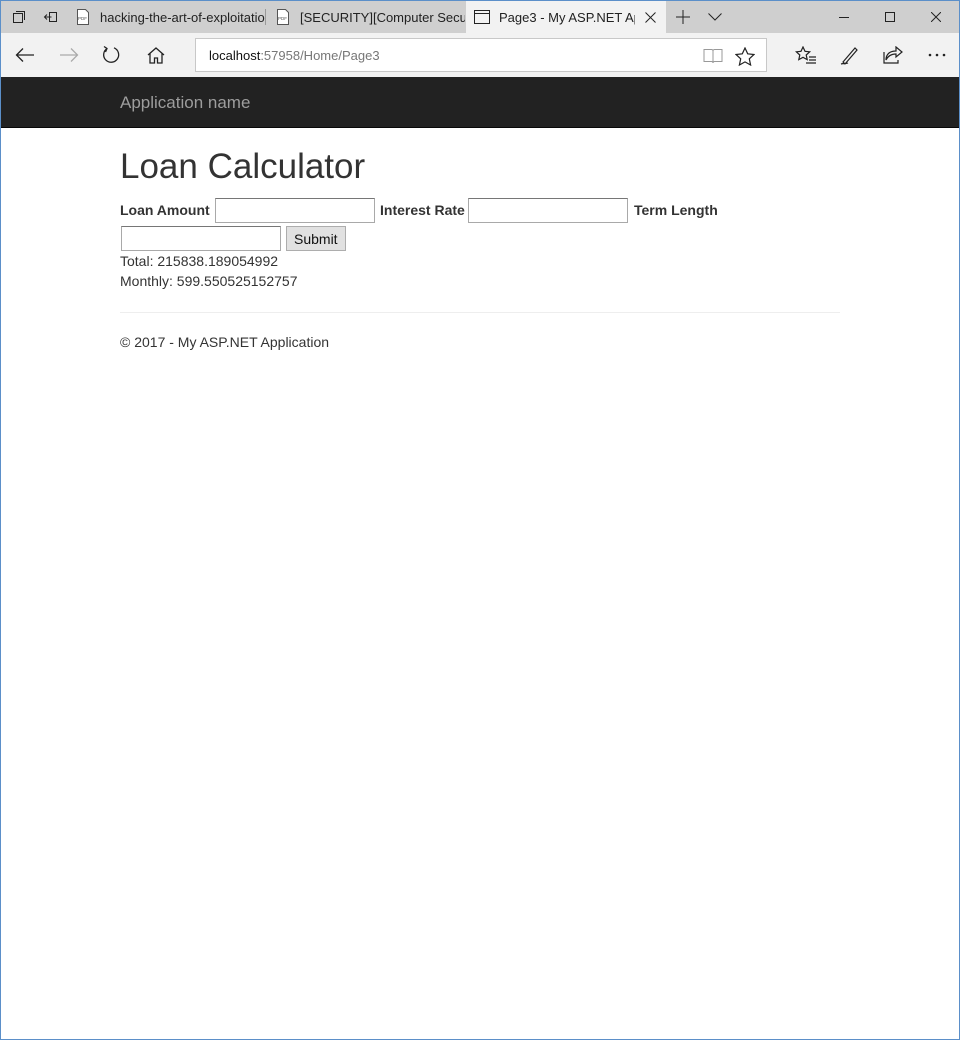 The width and height of the screenshot is (960, 1040). What do you see at coordinates (156, 55) in the screenshot?
I see `home-icon` at bounding box center [156, 55].